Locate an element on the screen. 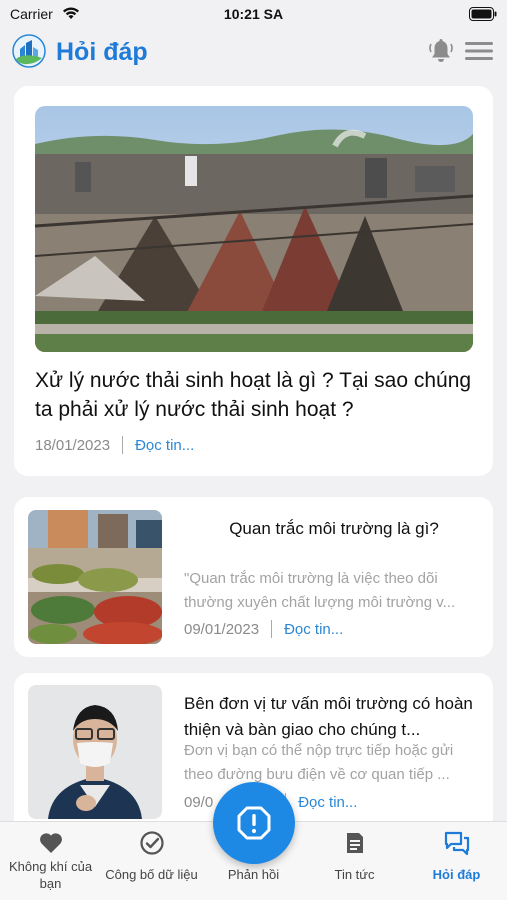 The width and height of the screenshot is (507, 900). alert-icon is located at coordinates (254, 823).